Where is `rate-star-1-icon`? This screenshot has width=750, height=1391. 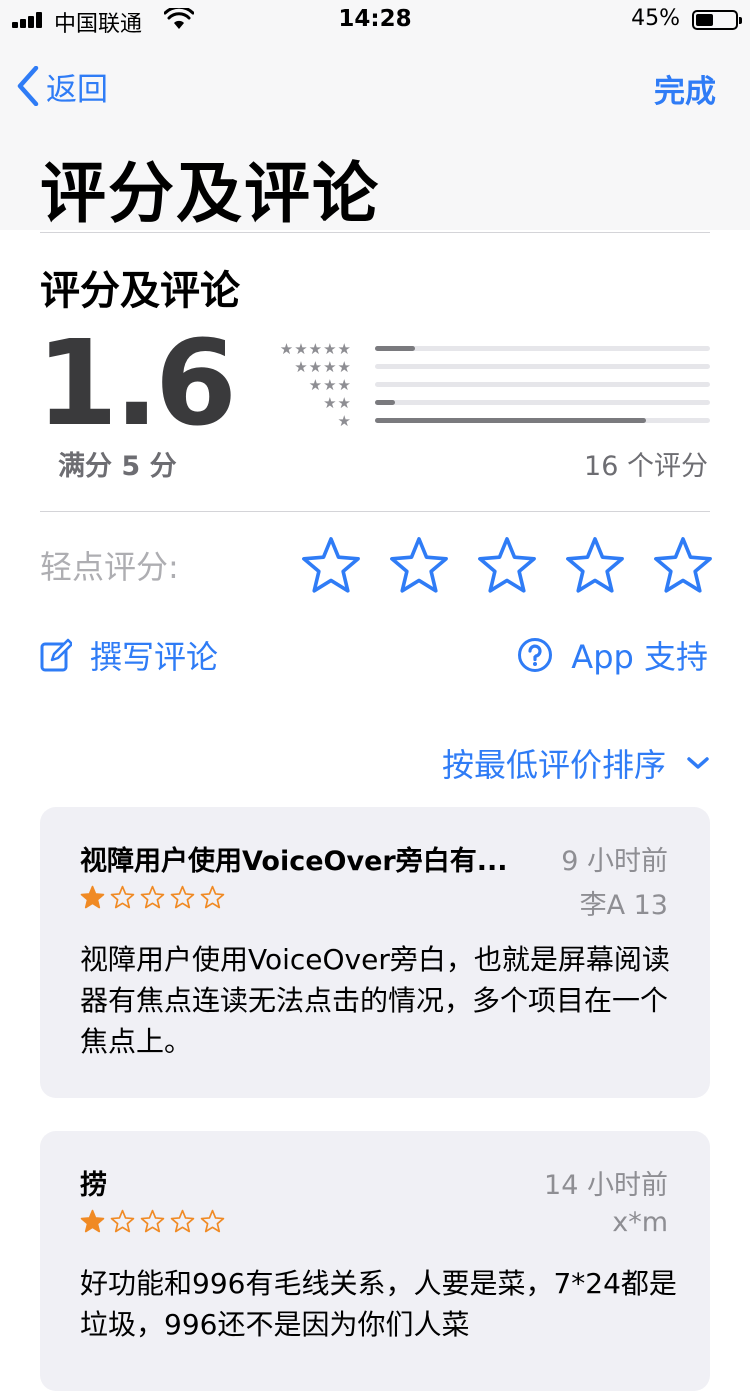 rate-star-1-icon is located at coordinates (331, 566).